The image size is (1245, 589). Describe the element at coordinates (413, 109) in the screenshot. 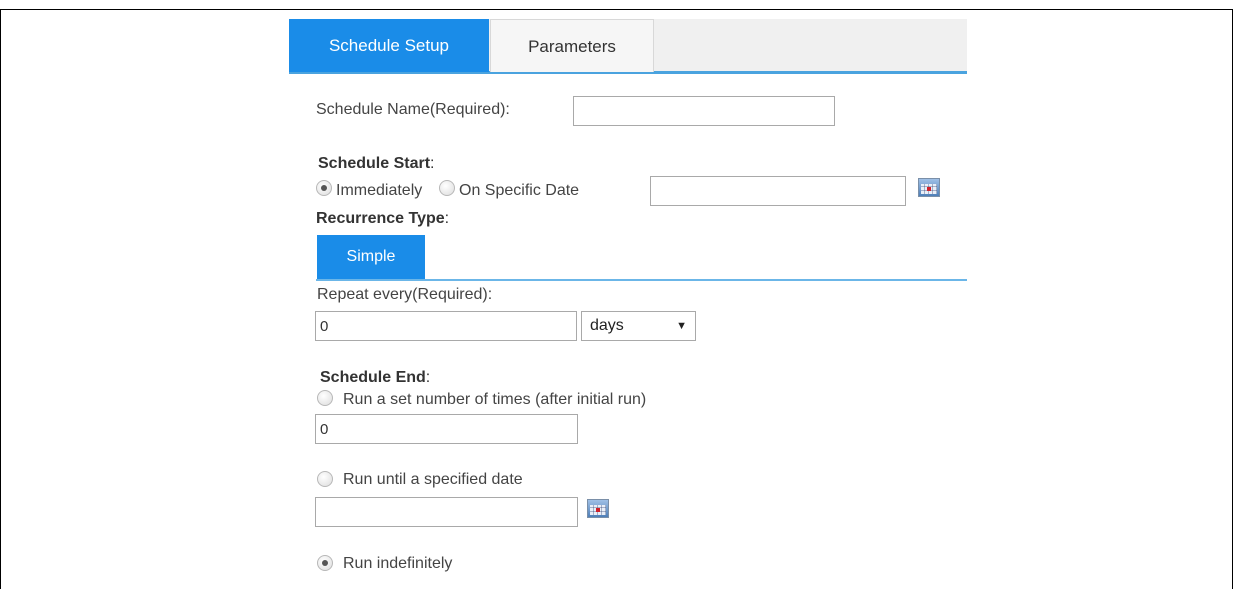

I see `schedule-name-label: Schedule Name(Required):` at that location.